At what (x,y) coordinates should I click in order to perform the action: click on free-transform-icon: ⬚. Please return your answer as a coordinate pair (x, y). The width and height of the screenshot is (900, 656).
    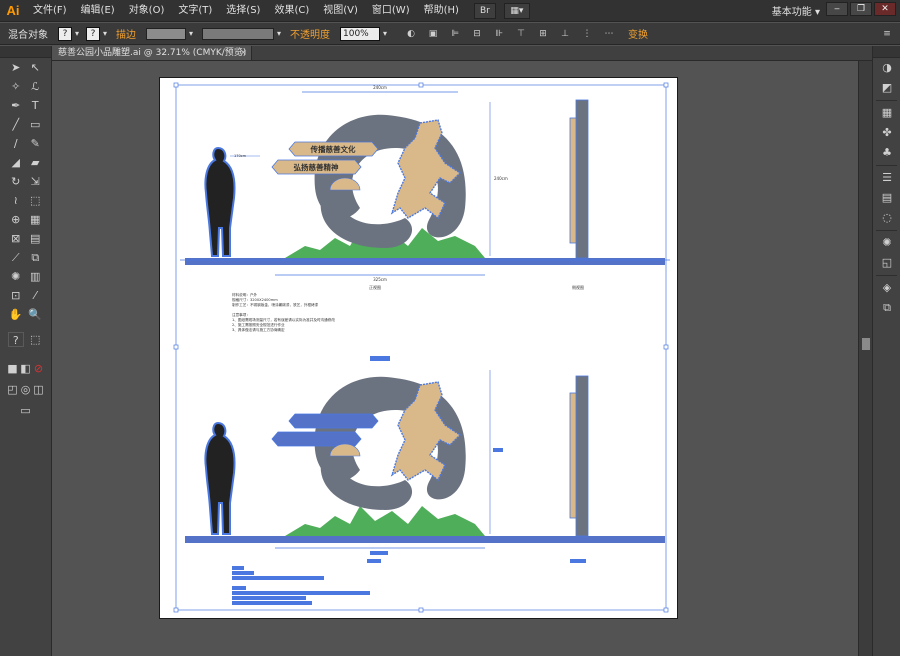
    Looking at the image, I should click on (35, 200).